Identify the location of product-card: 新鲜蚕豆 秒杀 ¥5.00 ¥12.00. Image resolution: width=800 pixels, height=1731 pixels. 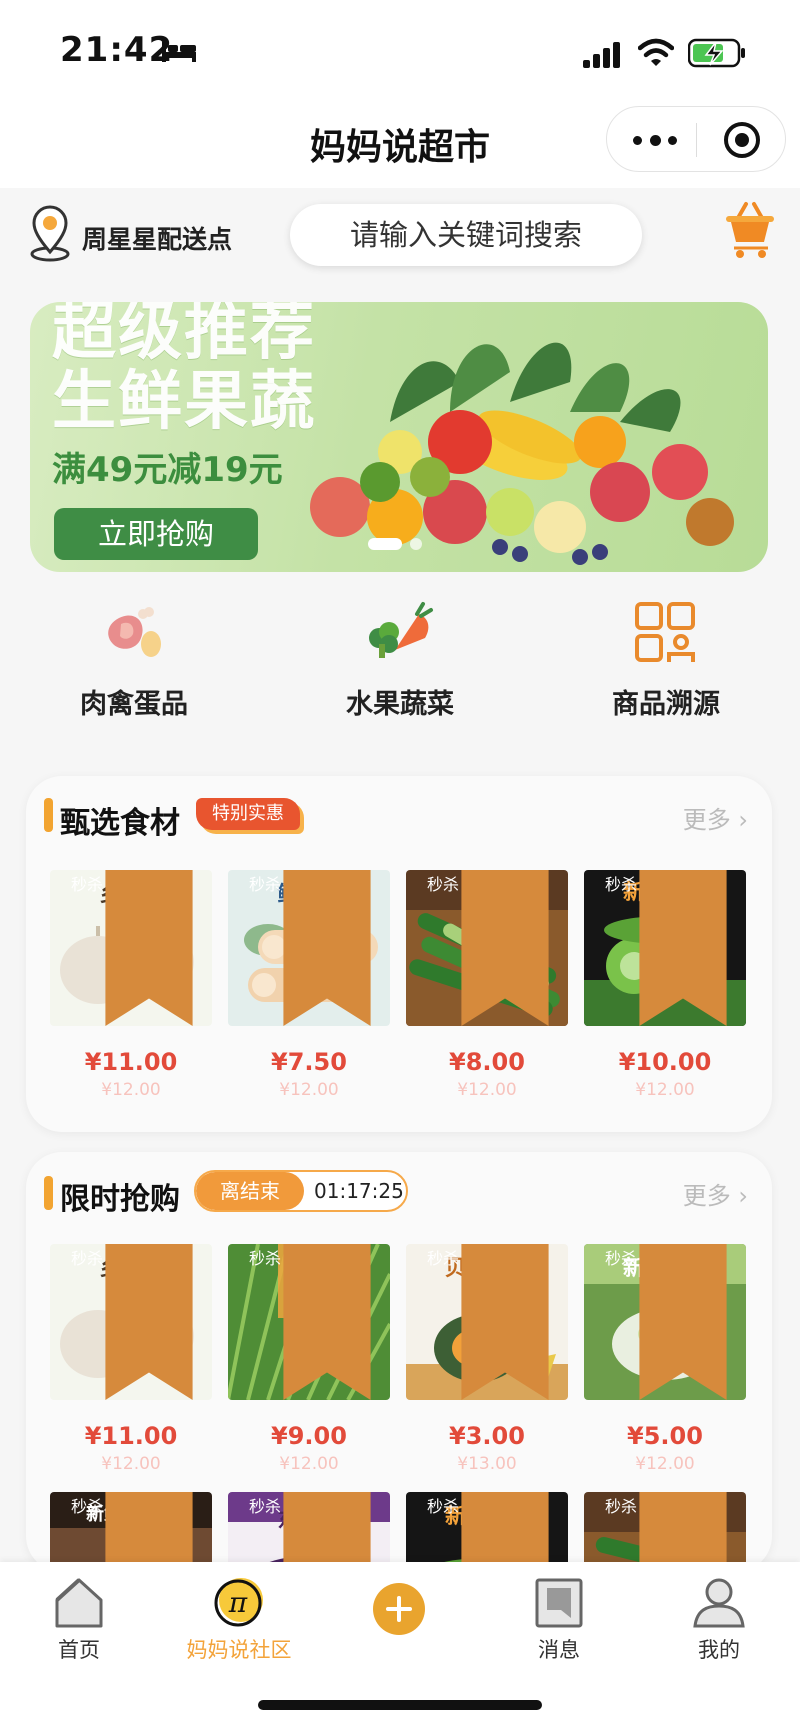
(665, 1359).